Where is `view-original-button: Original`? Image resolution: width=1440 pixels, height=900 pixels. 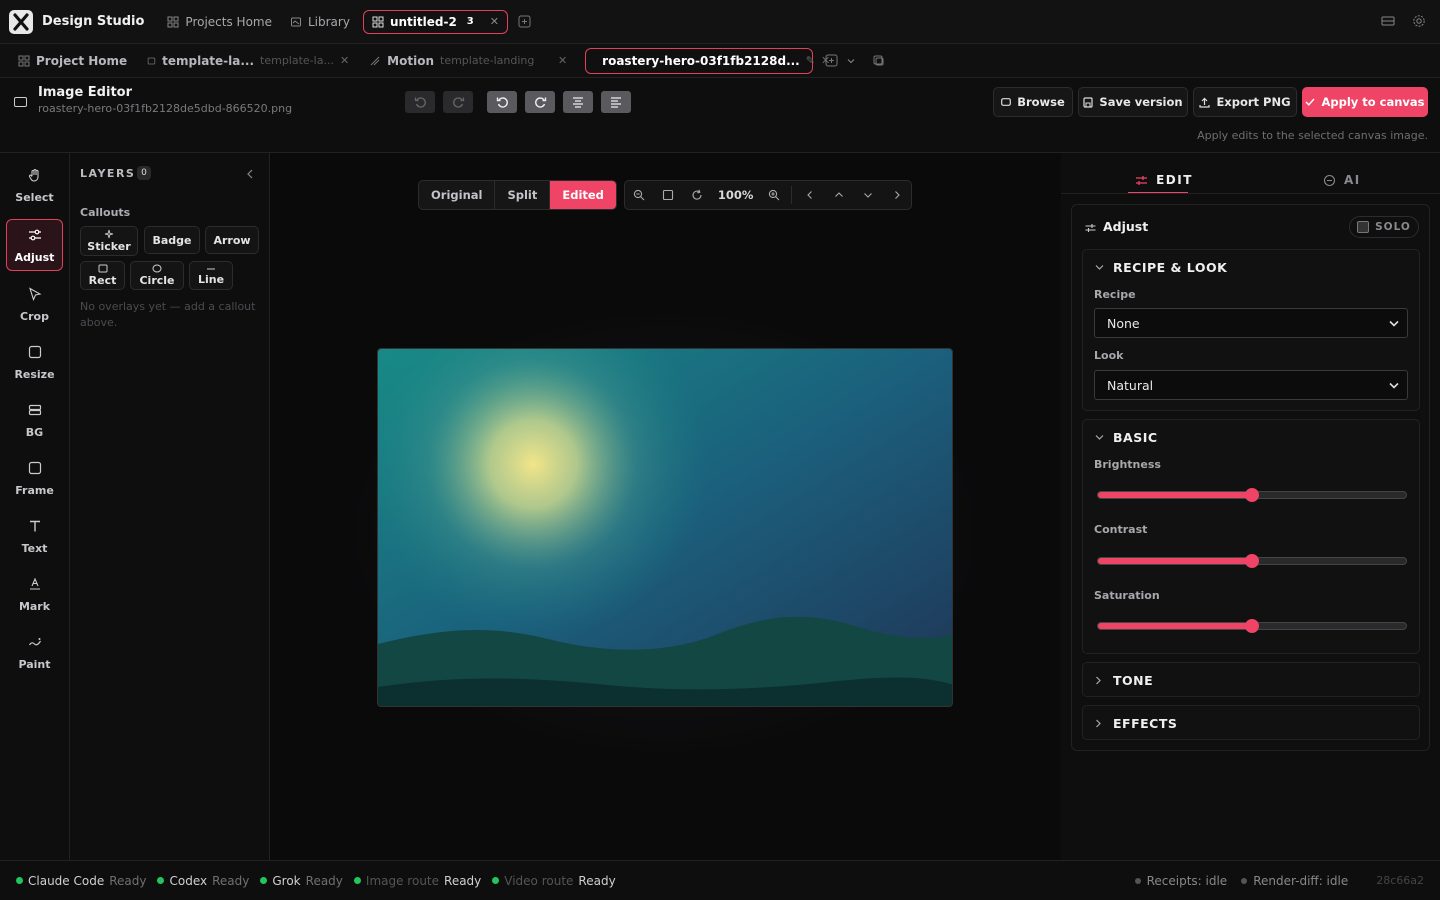 view-original-button: Original is located at coordinates (457, 195).